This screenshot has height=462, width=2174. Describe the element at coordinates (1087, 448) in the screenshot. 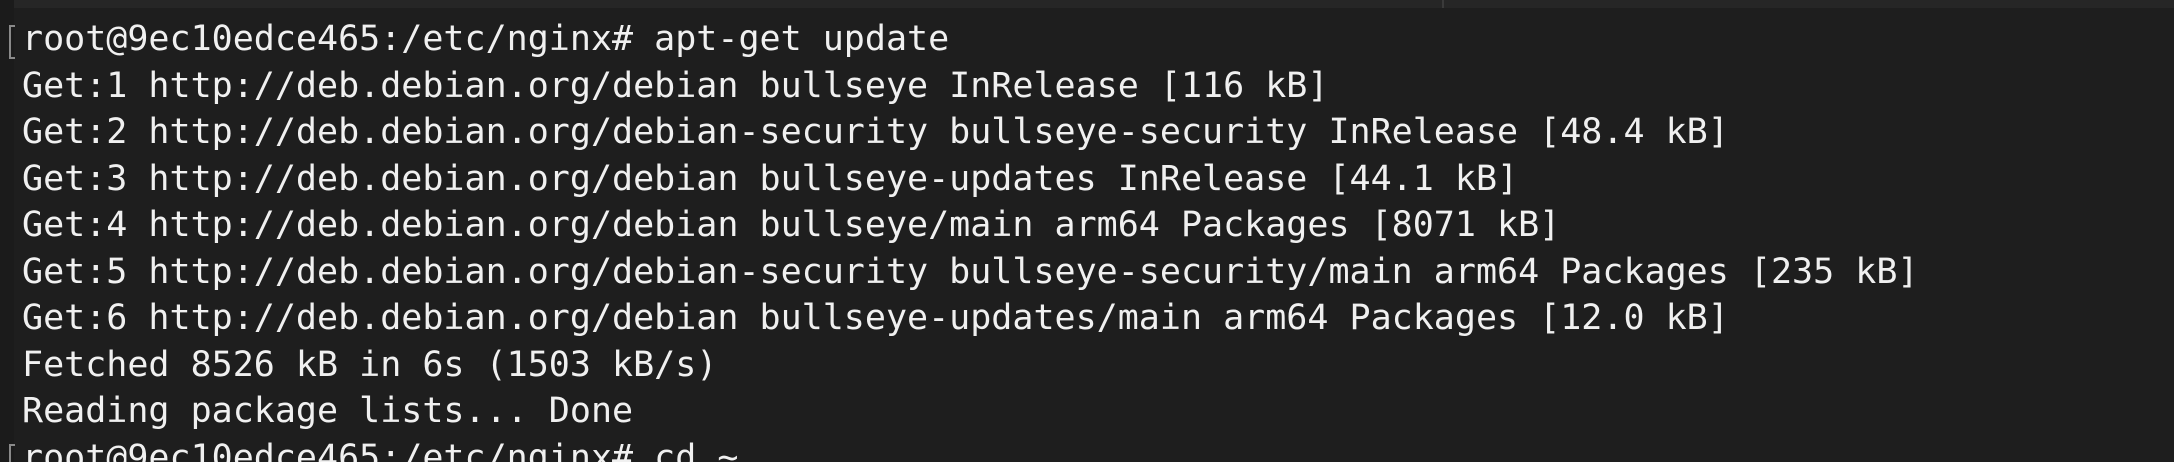

I see `command-prompt-line: root@9ec10edce465:/etc/nginx# cd ~` at that location.